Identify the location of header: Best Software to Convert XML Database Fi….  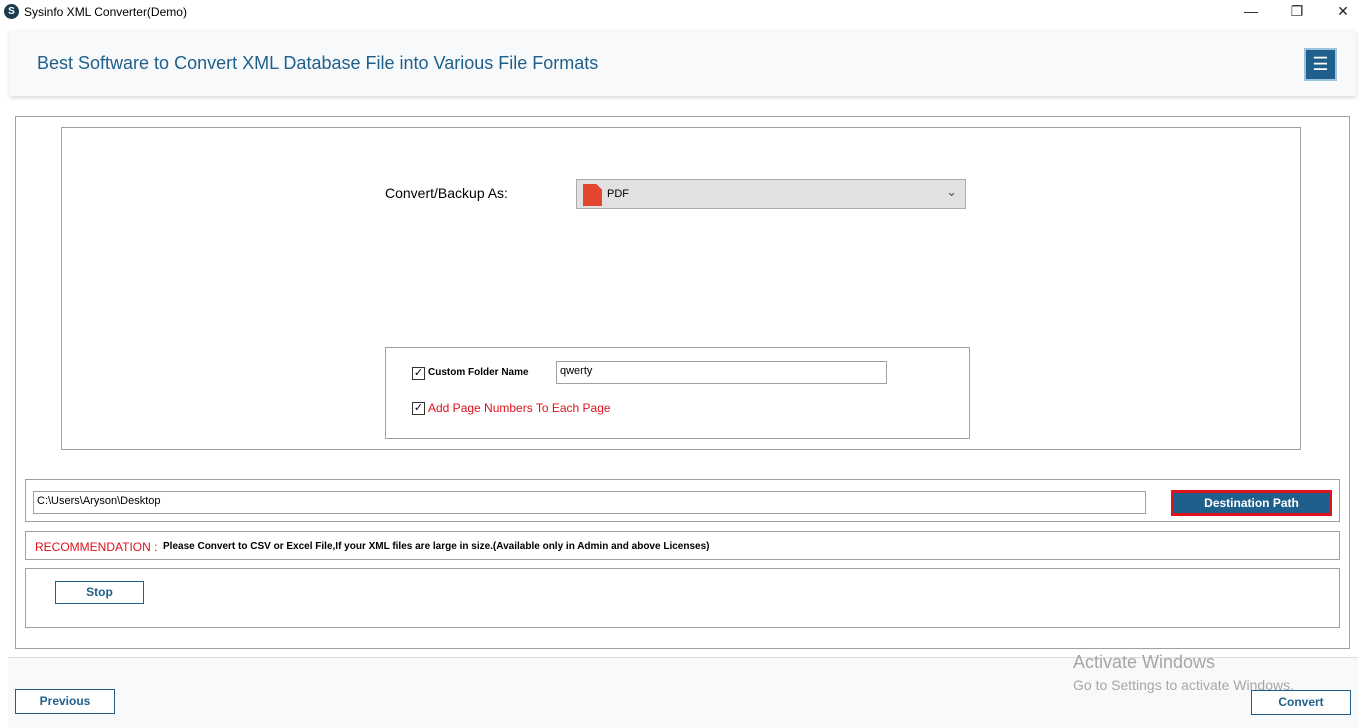
(683, 63).